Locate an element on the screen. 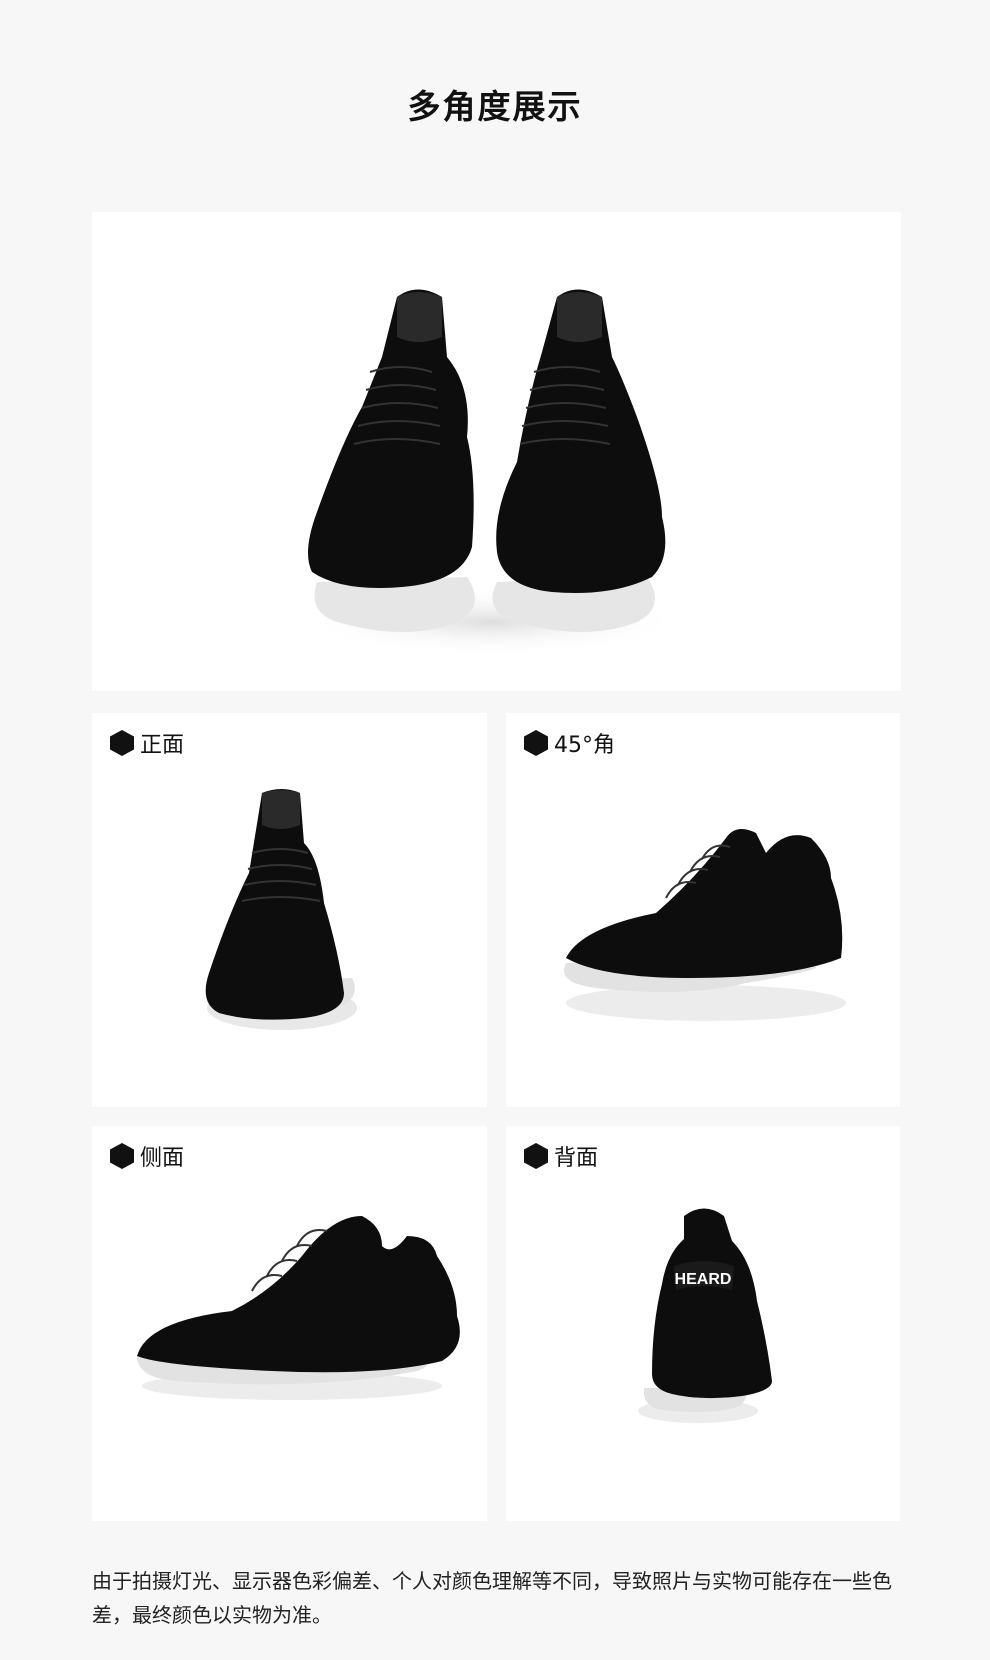 The width and height of the screenshot is (990, 1660). heard-logo-text: HEARD is located at coordinates (703, 1279).